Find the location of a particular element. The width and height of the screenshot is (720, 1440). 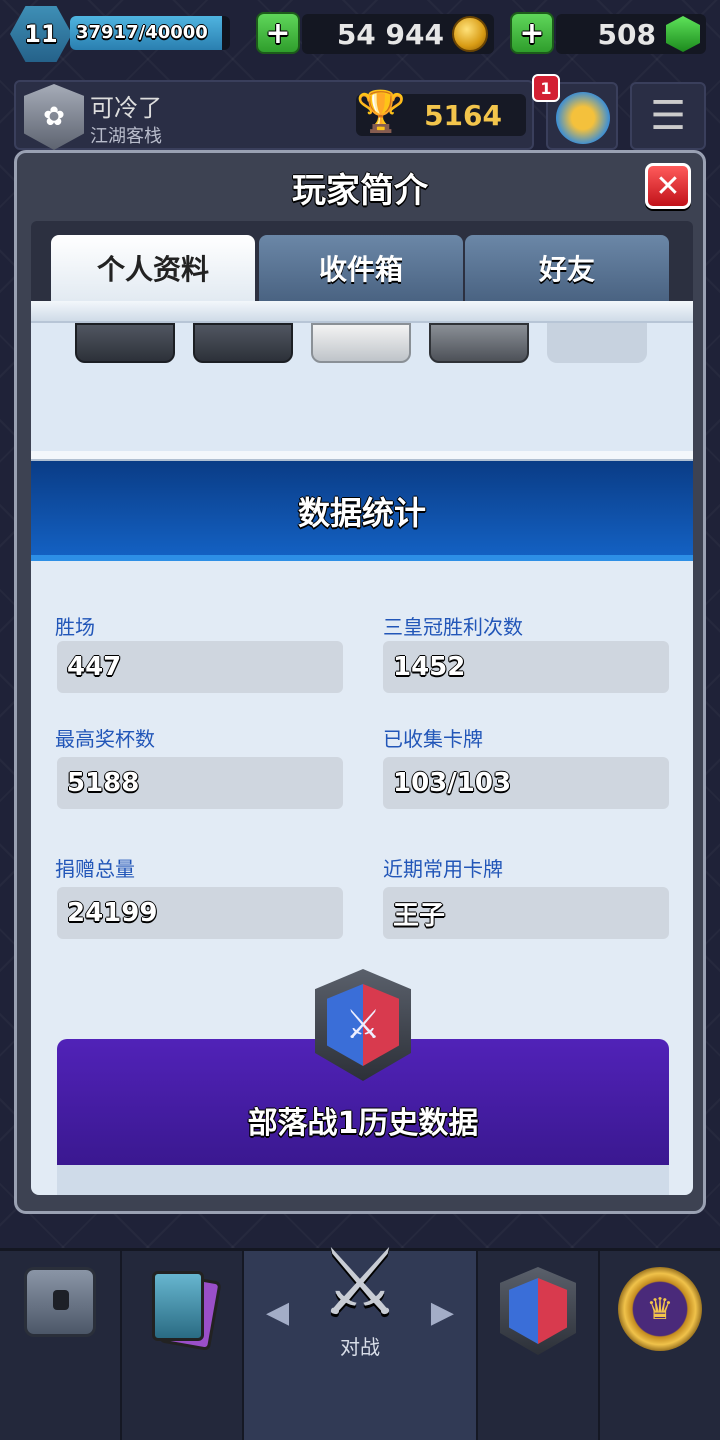

notification-badge: 1 is located at coordinates (546, 88).